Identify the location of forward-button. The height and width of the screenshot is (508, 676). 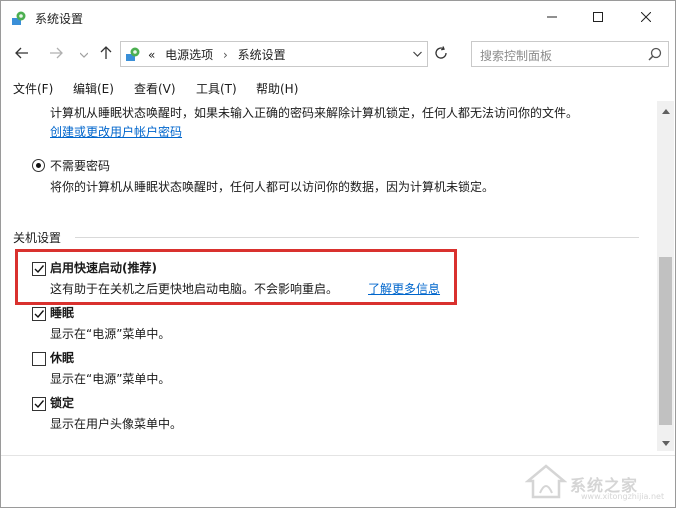
(56, 54).